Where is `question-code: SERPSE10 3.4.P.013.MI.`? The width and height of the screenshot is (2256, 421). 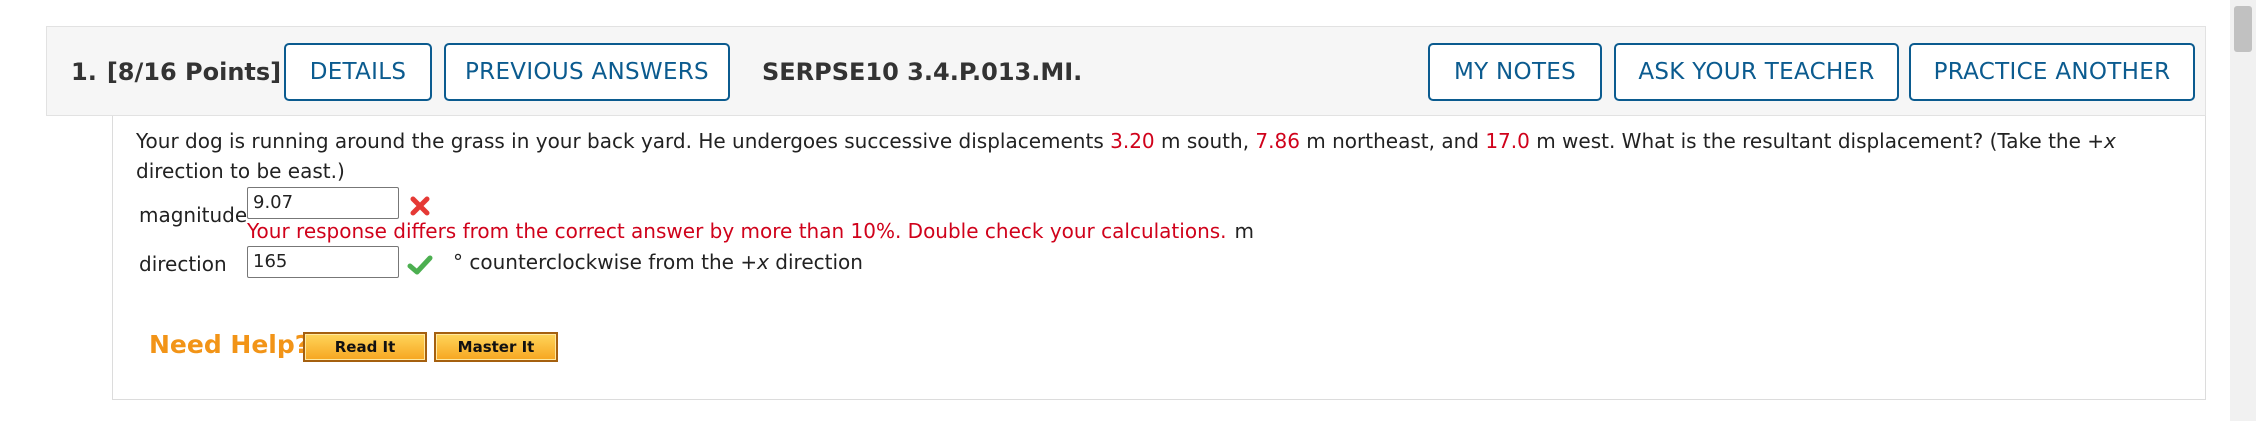
question-code: SERPSE10 3.4.P.013.MI. is located at coordinates (922, 72).